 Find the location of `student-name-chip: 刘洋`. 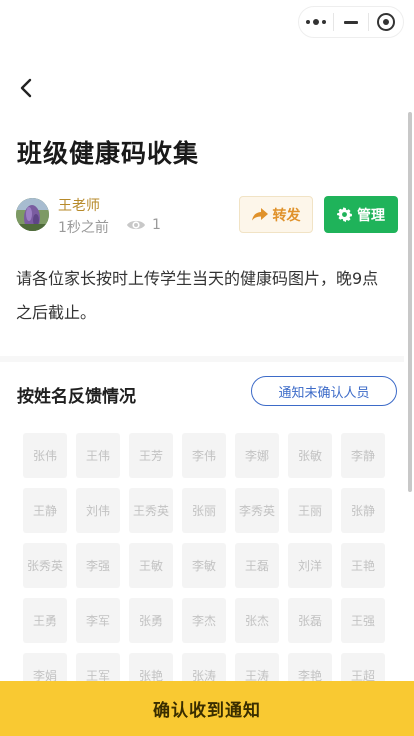

student-name-chip: 刘洋 is located at coordinates (310, 565).